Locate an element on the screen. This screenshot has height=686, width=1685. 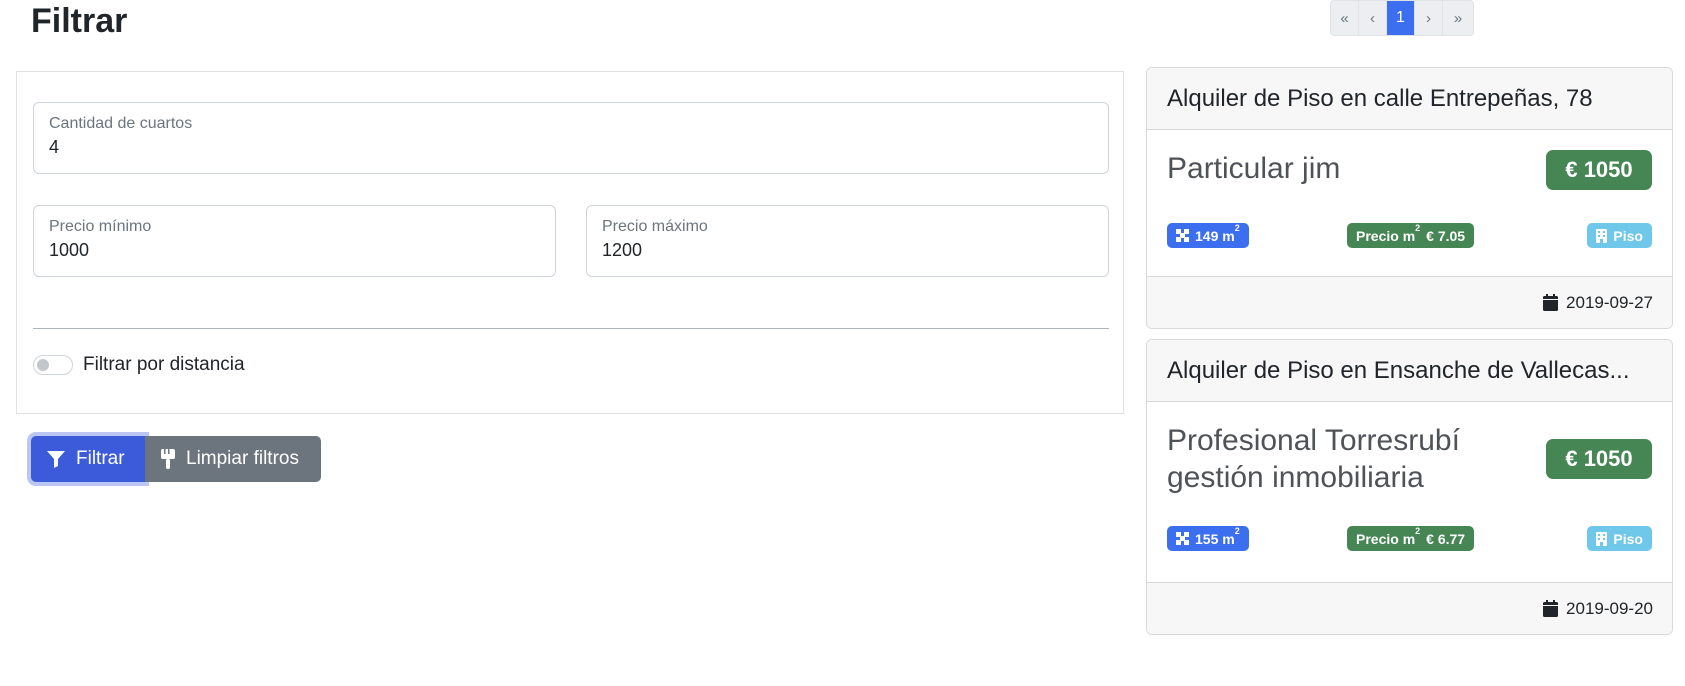
clear-filters-button: Limpiar filtros is located at coordinates (233, 459).